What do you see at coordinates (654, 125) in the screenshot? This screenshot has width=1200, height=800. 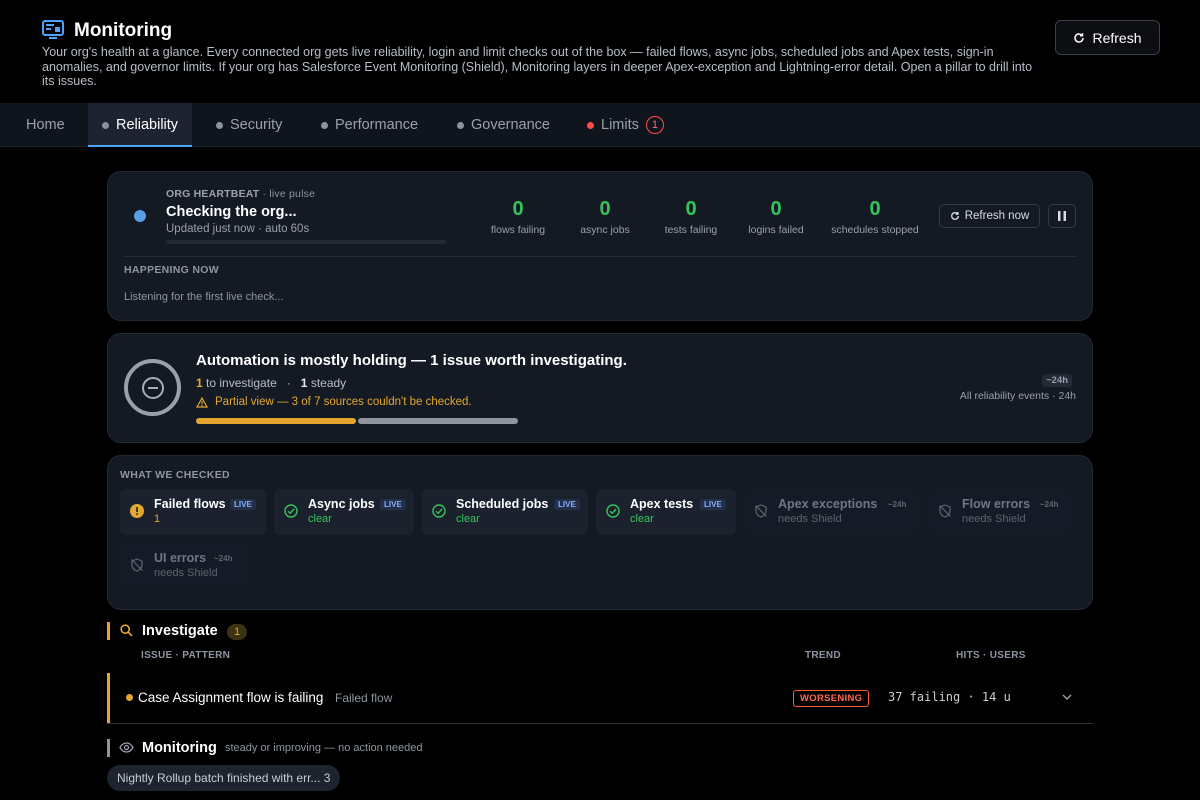 I see `tab-badge: 1` at bounding box center [654, 125].